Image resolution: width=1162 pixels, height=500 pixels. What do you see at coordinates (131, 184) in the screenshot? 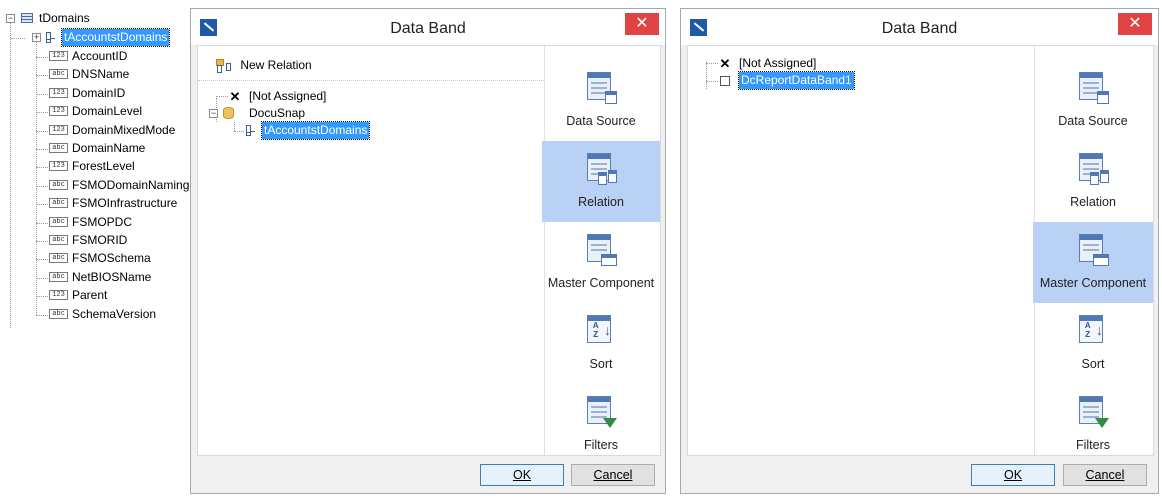
I see `field-name: FSMODomainNaming` at bounding box center [131, 184].